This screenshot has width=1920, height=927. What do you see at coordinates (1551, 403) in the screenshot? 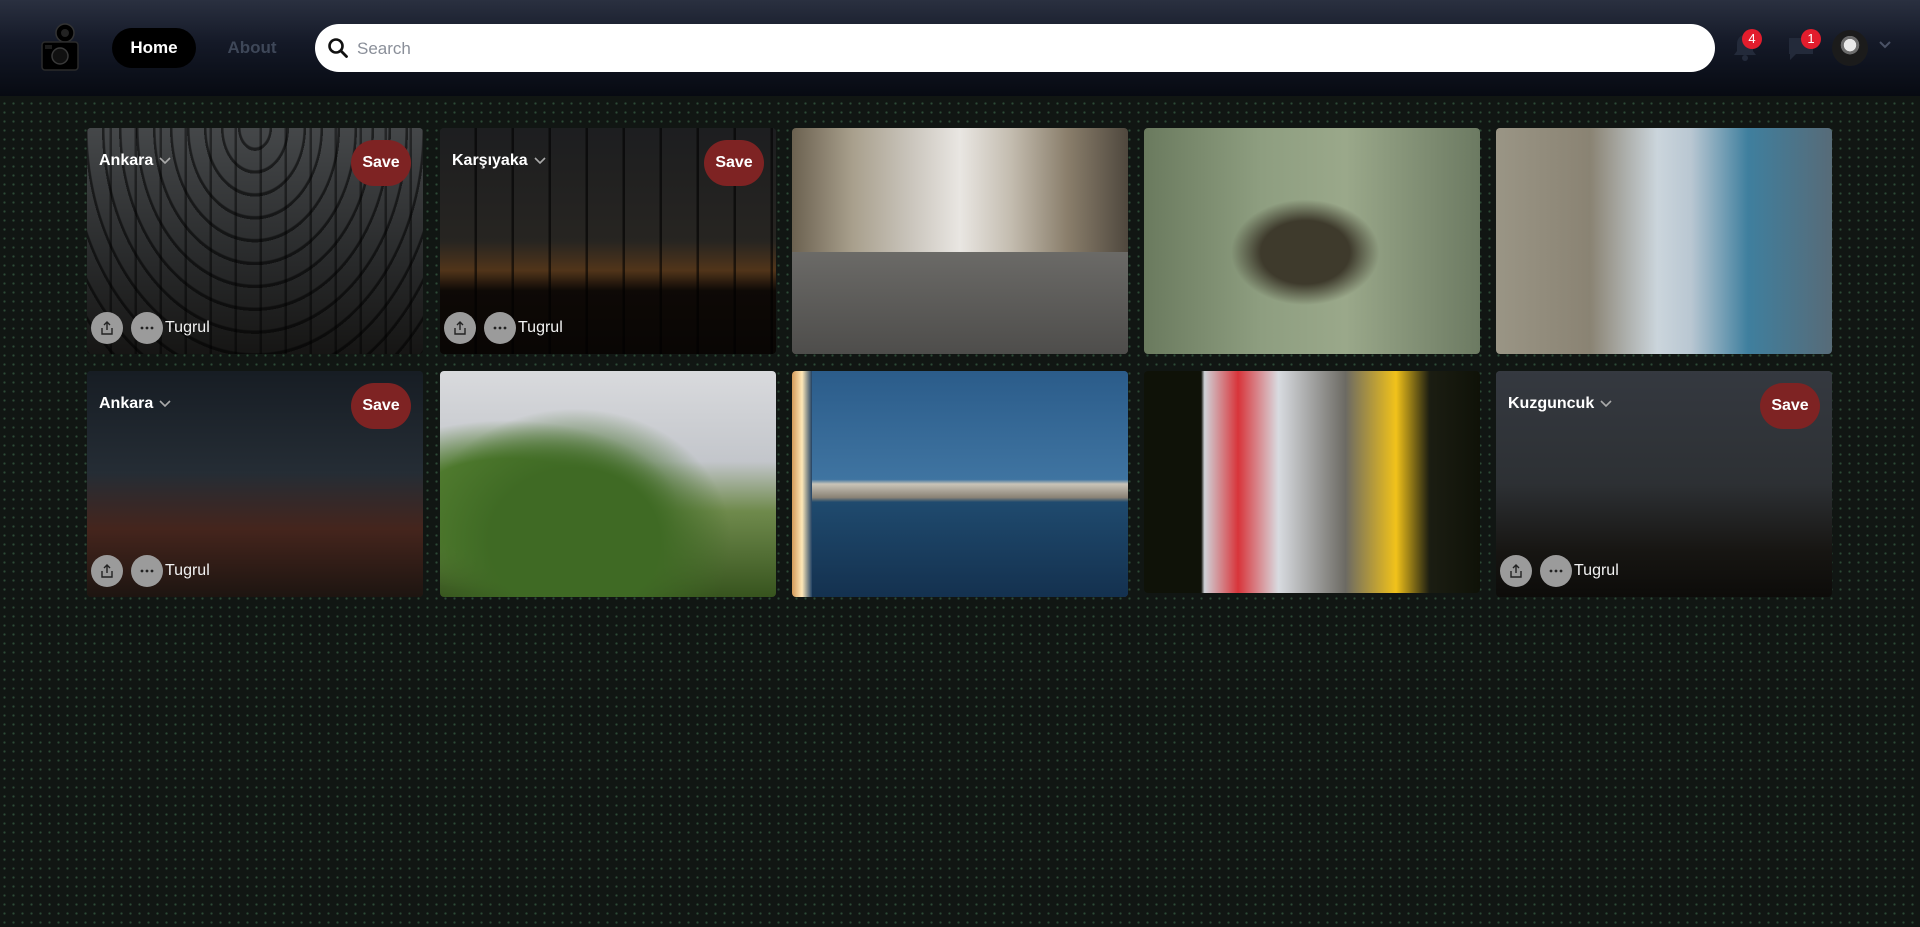
I see `board-name: Kuzguncuk` at bounding box center [1551, 403].